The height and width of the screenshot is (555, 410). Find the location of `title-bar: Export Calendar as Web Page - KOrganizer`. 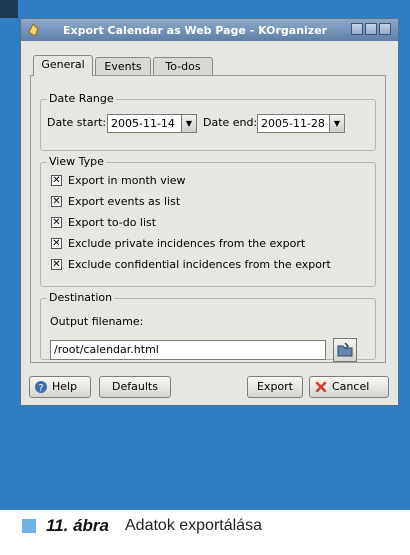

title-bar: Export Calendar as Web Page - KOrganizer is located at coordinates (209, 30).